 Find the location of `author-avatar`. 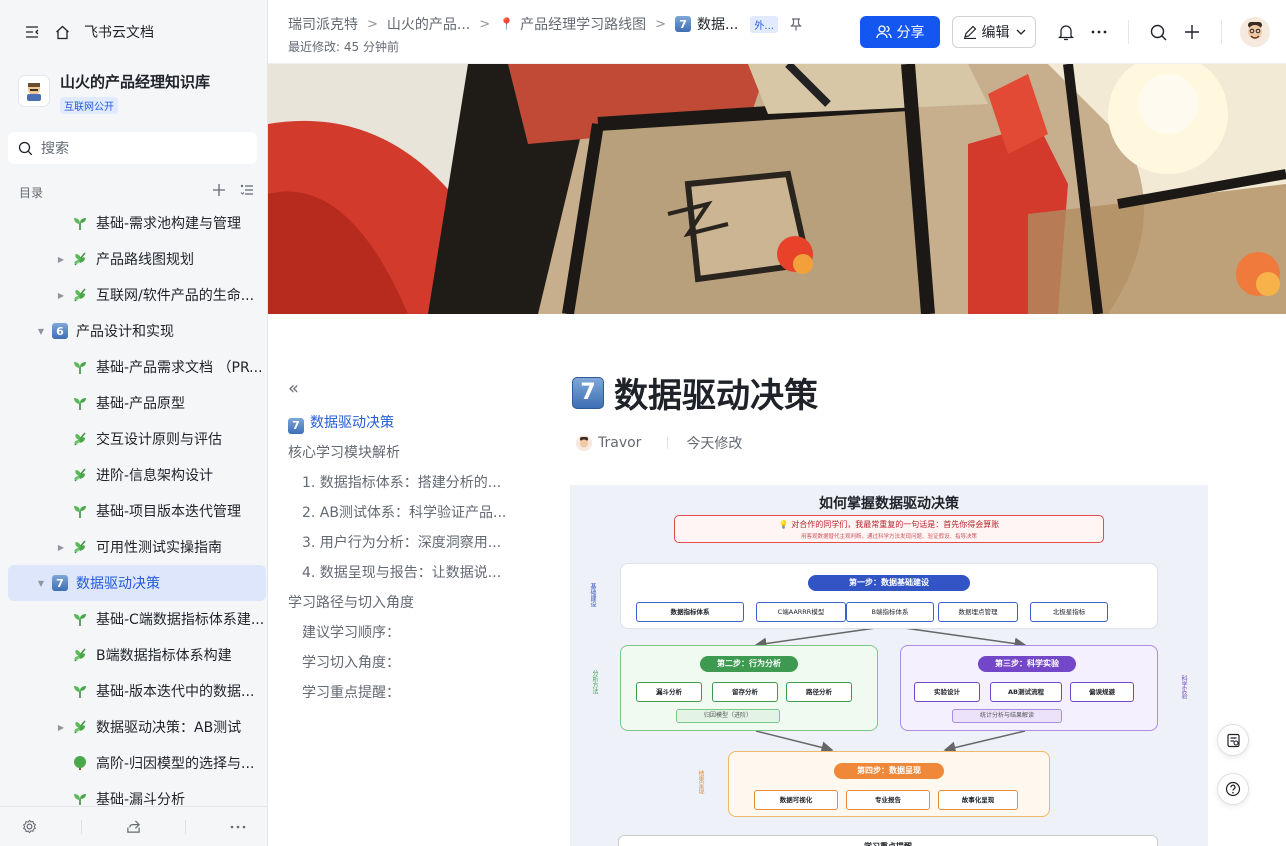

author-avatar is located at coordinates (584, 443).